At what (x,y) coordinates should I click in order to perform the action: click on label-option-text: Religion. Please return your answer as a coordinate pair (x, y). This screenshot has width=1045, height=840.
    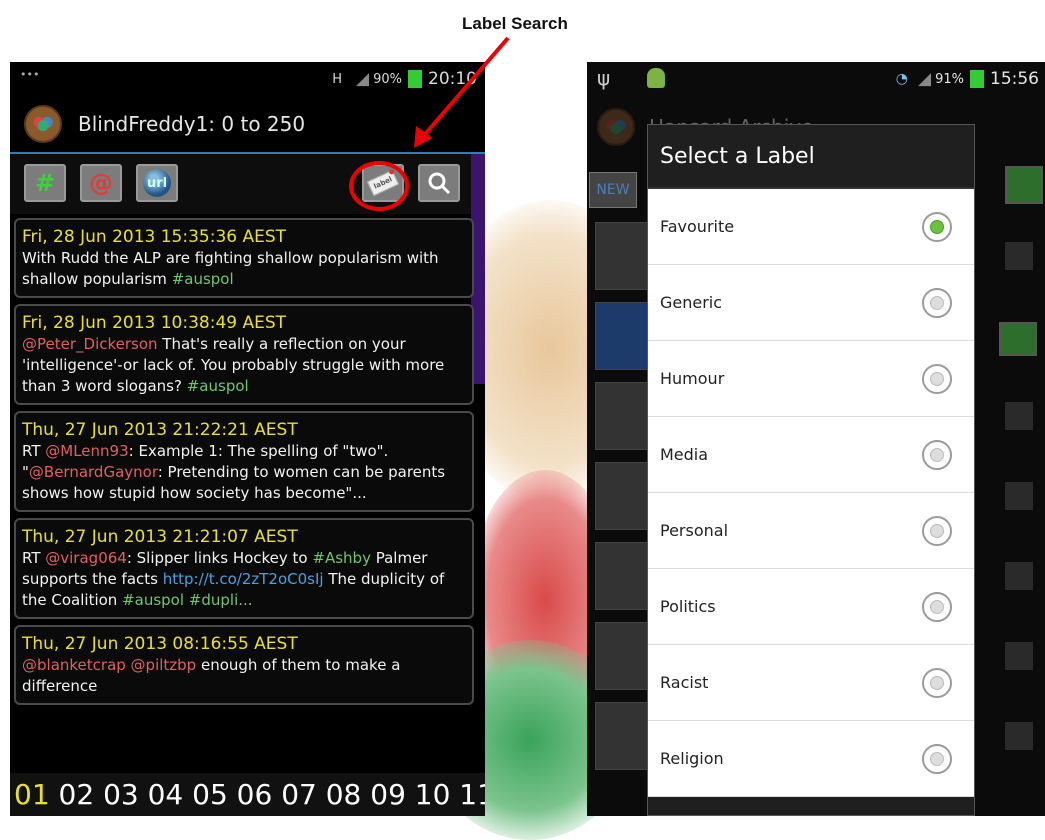
    Looking at the image, I should click on (692, 758).